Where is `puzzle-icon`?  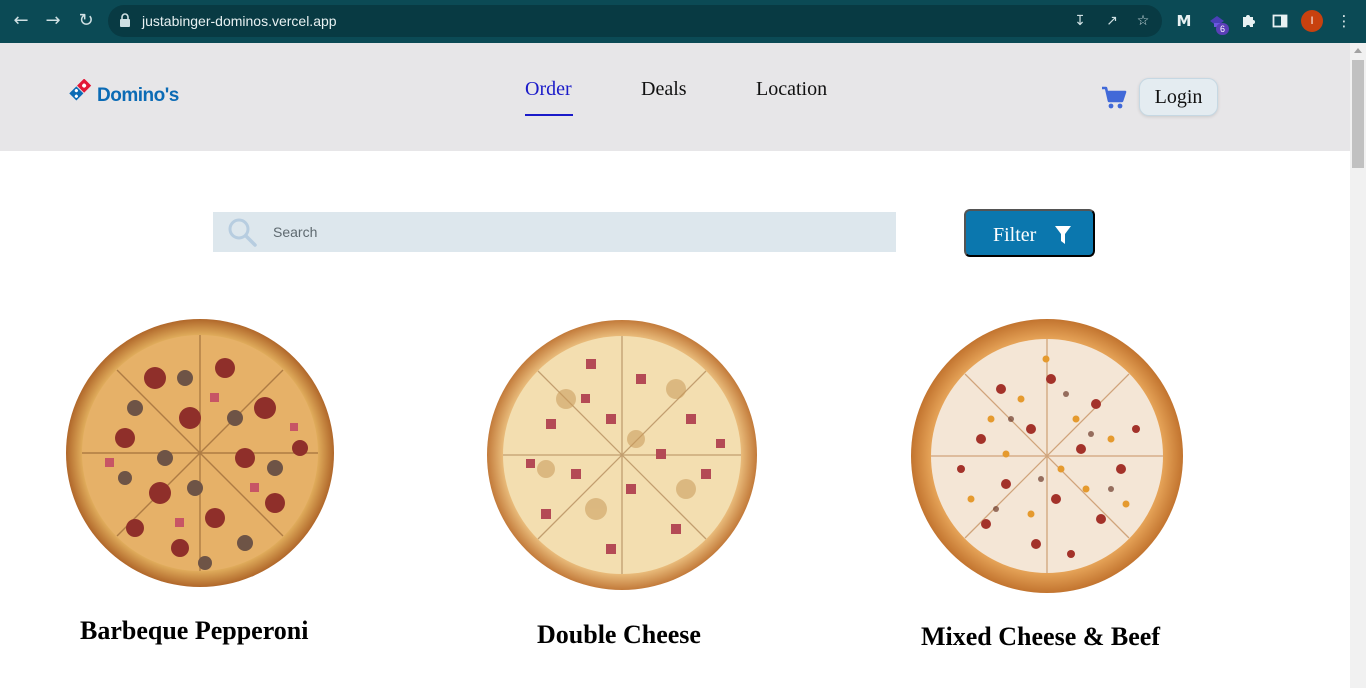
puzzle-icon is located at coordinates (1248, 21).